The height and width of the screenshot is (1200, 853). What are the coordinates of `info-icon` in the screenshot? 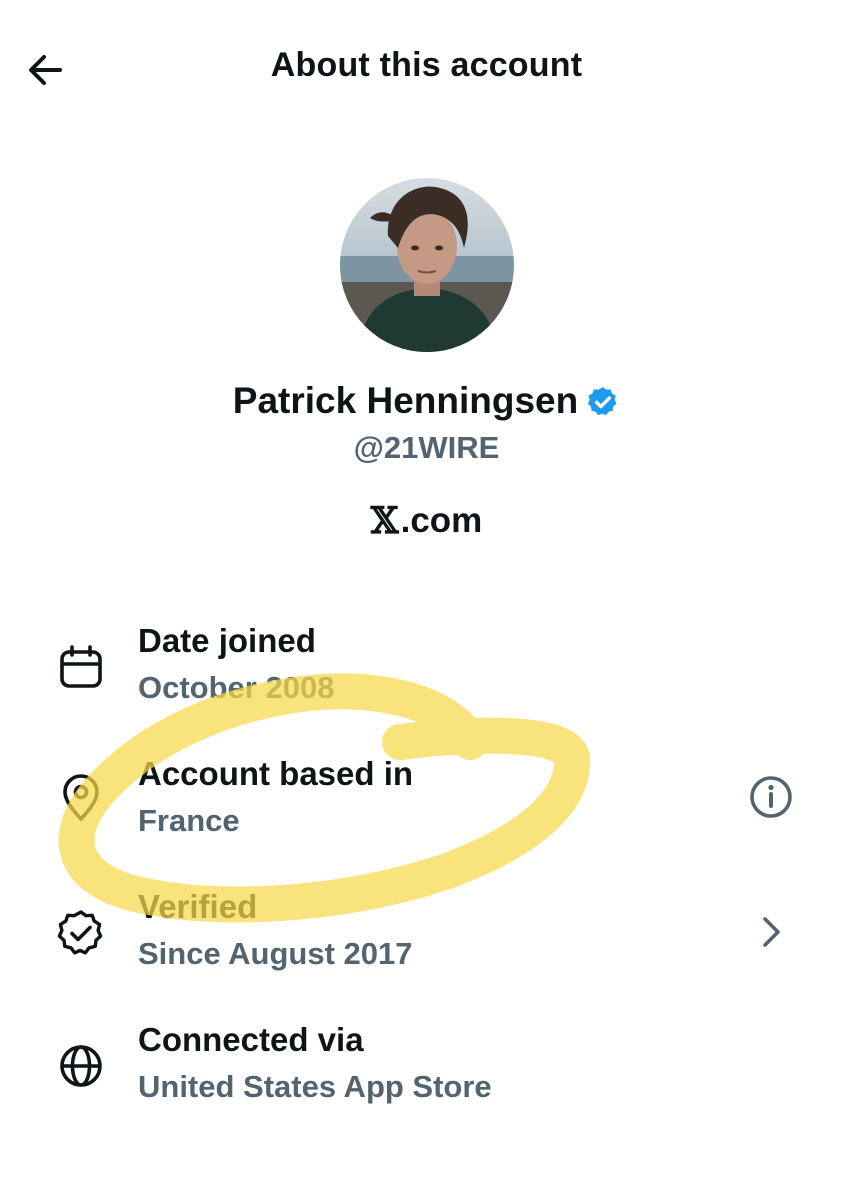 It's located at (771, 797).